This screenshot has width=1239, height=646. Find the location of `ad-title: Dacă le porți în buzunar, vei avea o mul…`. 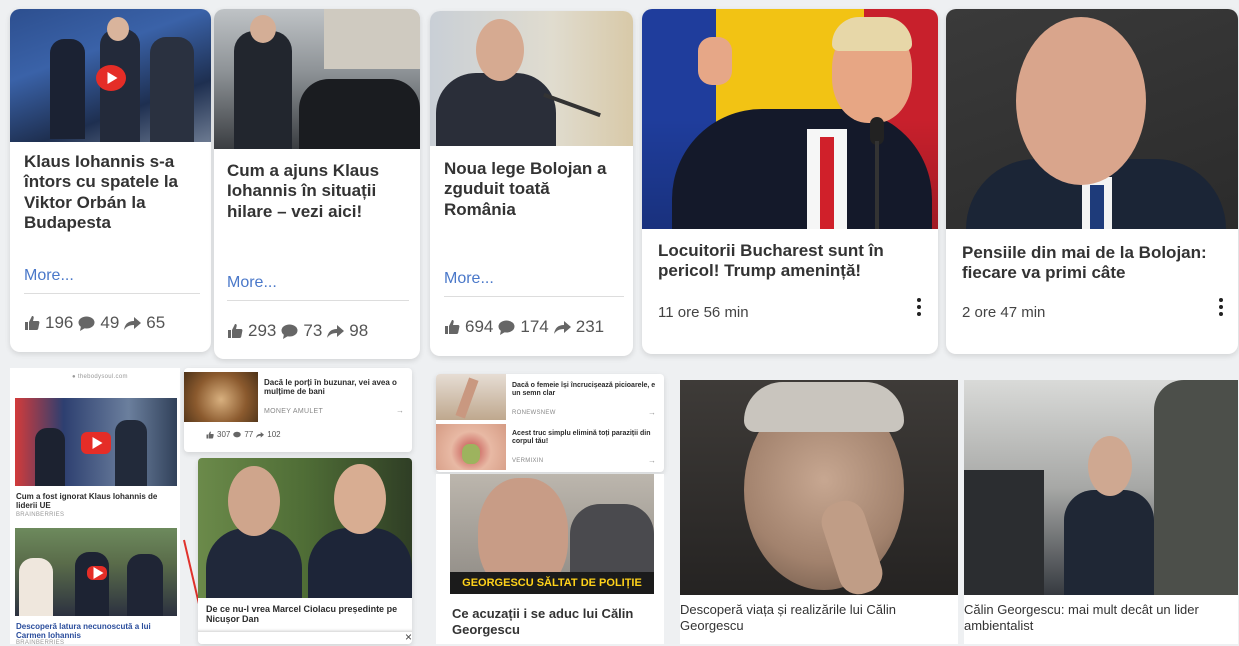

ad-title: Dacă le porți în buzunar, vei avea o mul… is located at coordinates (335, 387).